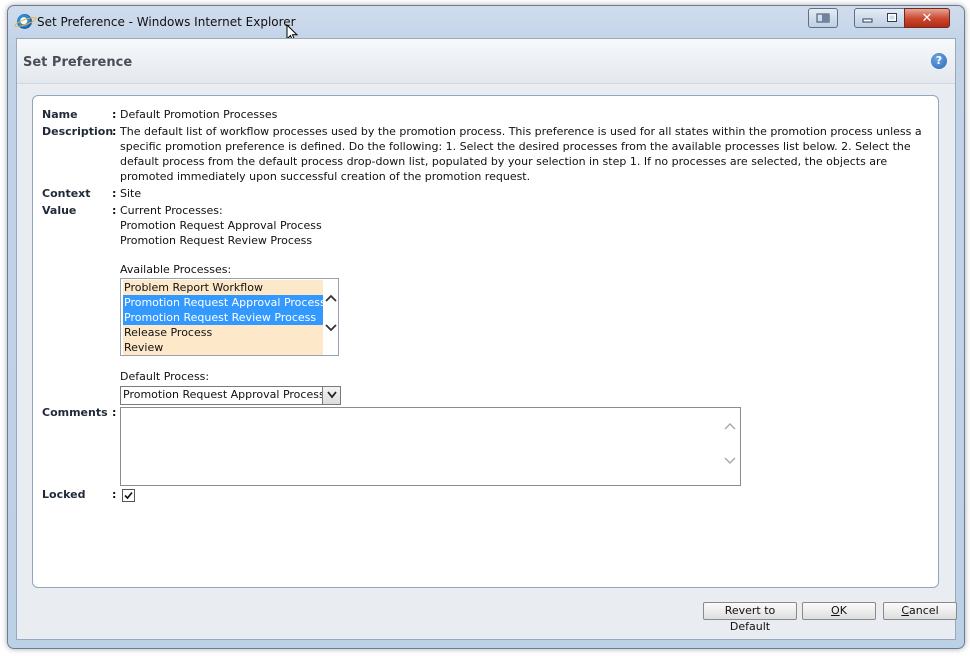  What do you see at coordinates (114, 193) in the screenshot?
I see `context-colon: :` at bounding box center [114, 193].